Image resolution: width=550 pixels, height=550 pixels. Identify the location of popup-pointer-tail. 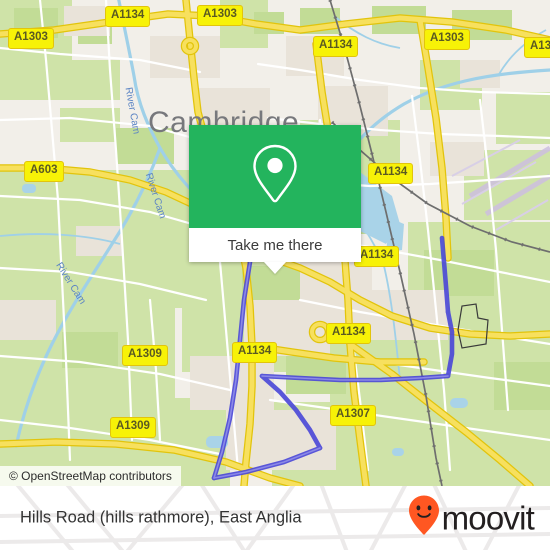
(275, 268).